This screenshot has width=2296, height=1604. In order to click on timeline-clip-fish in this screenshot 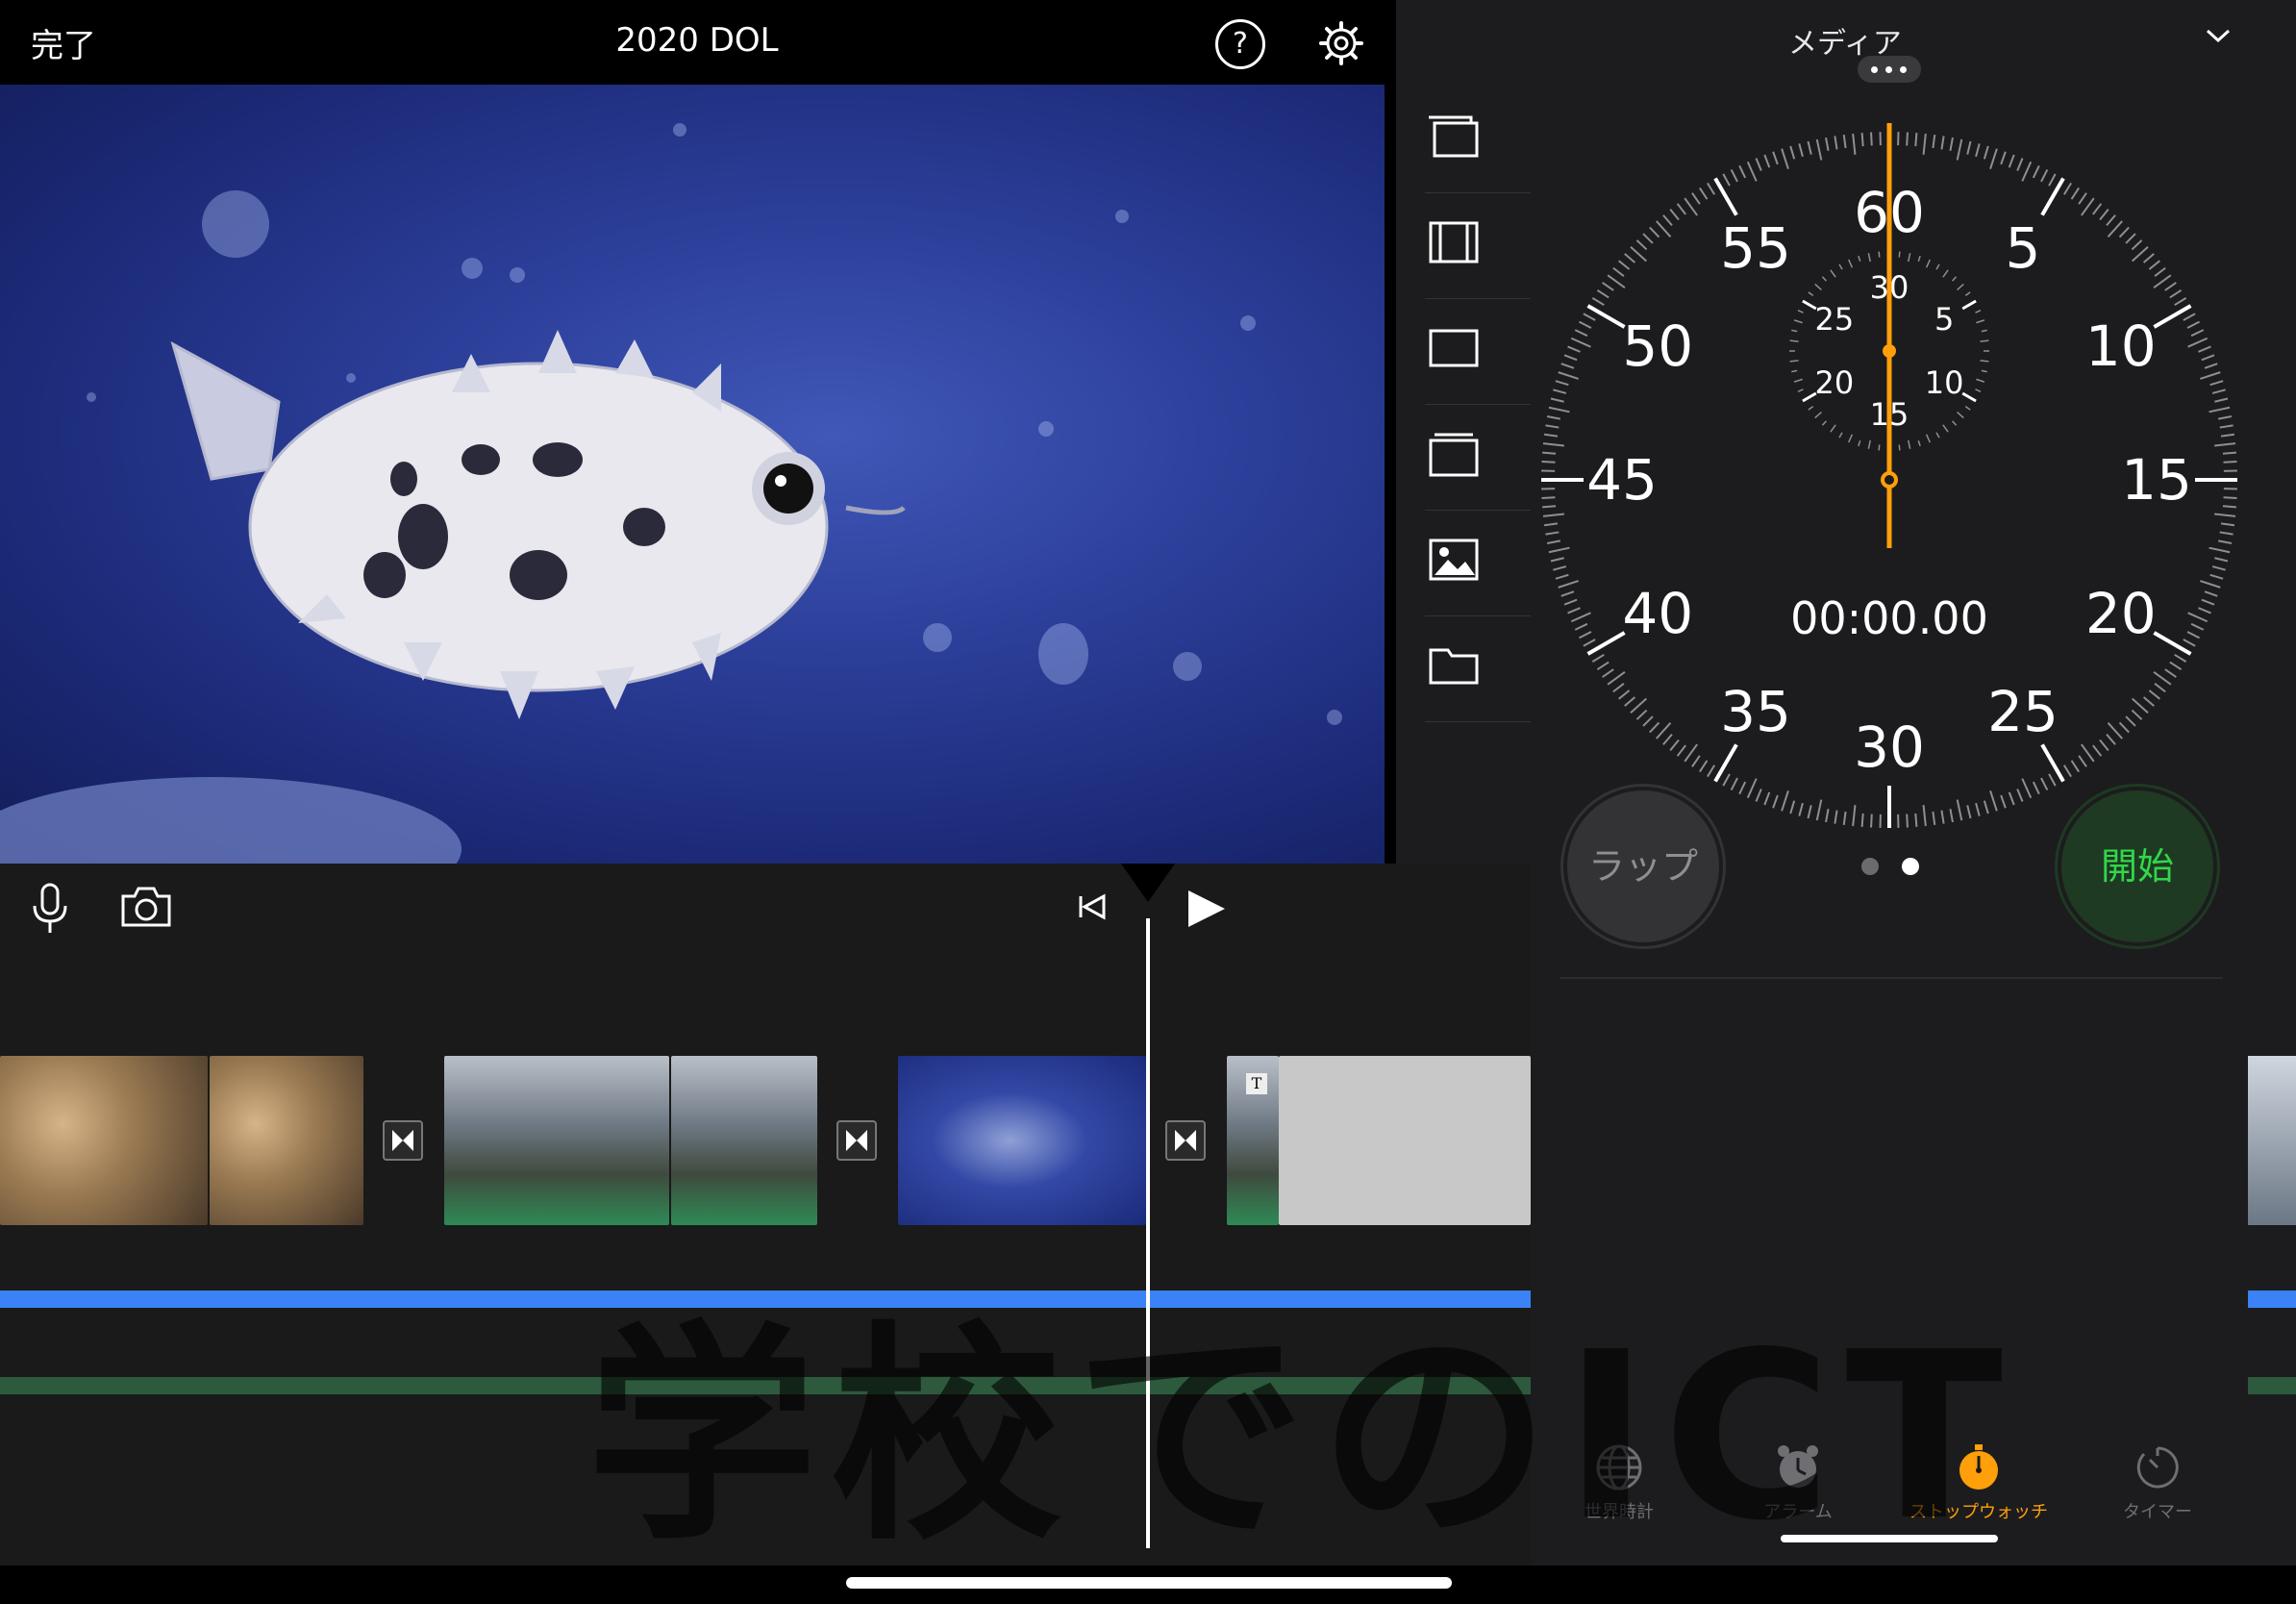, I will do `click(1022, 1140)`.